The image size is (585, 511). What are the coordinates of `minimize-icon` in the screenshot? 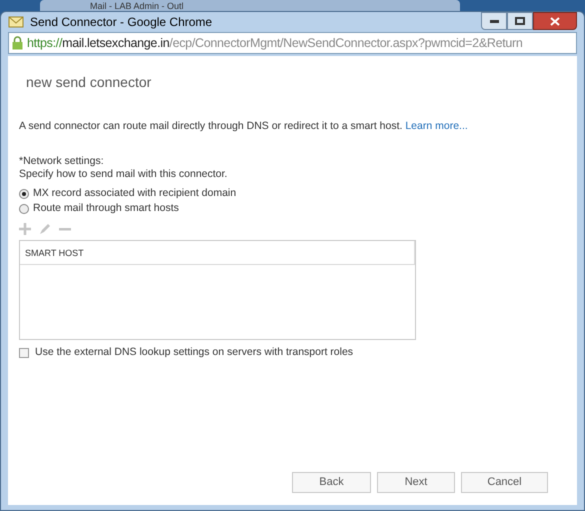 It's located at (494, 21).